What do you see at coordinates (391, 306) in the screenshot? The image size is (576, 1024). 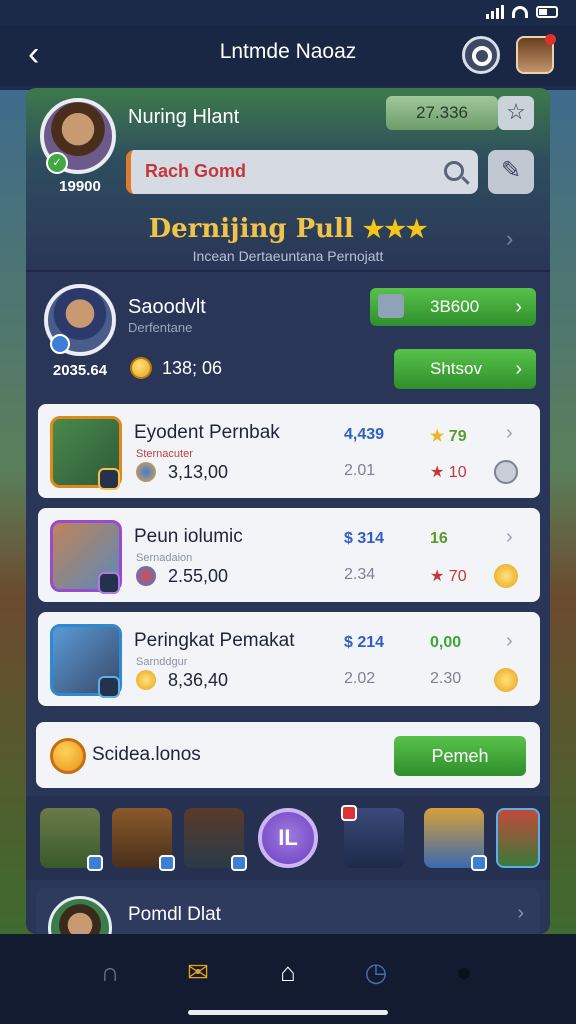 I see `chest-icon` at bounding box center [391, 306].